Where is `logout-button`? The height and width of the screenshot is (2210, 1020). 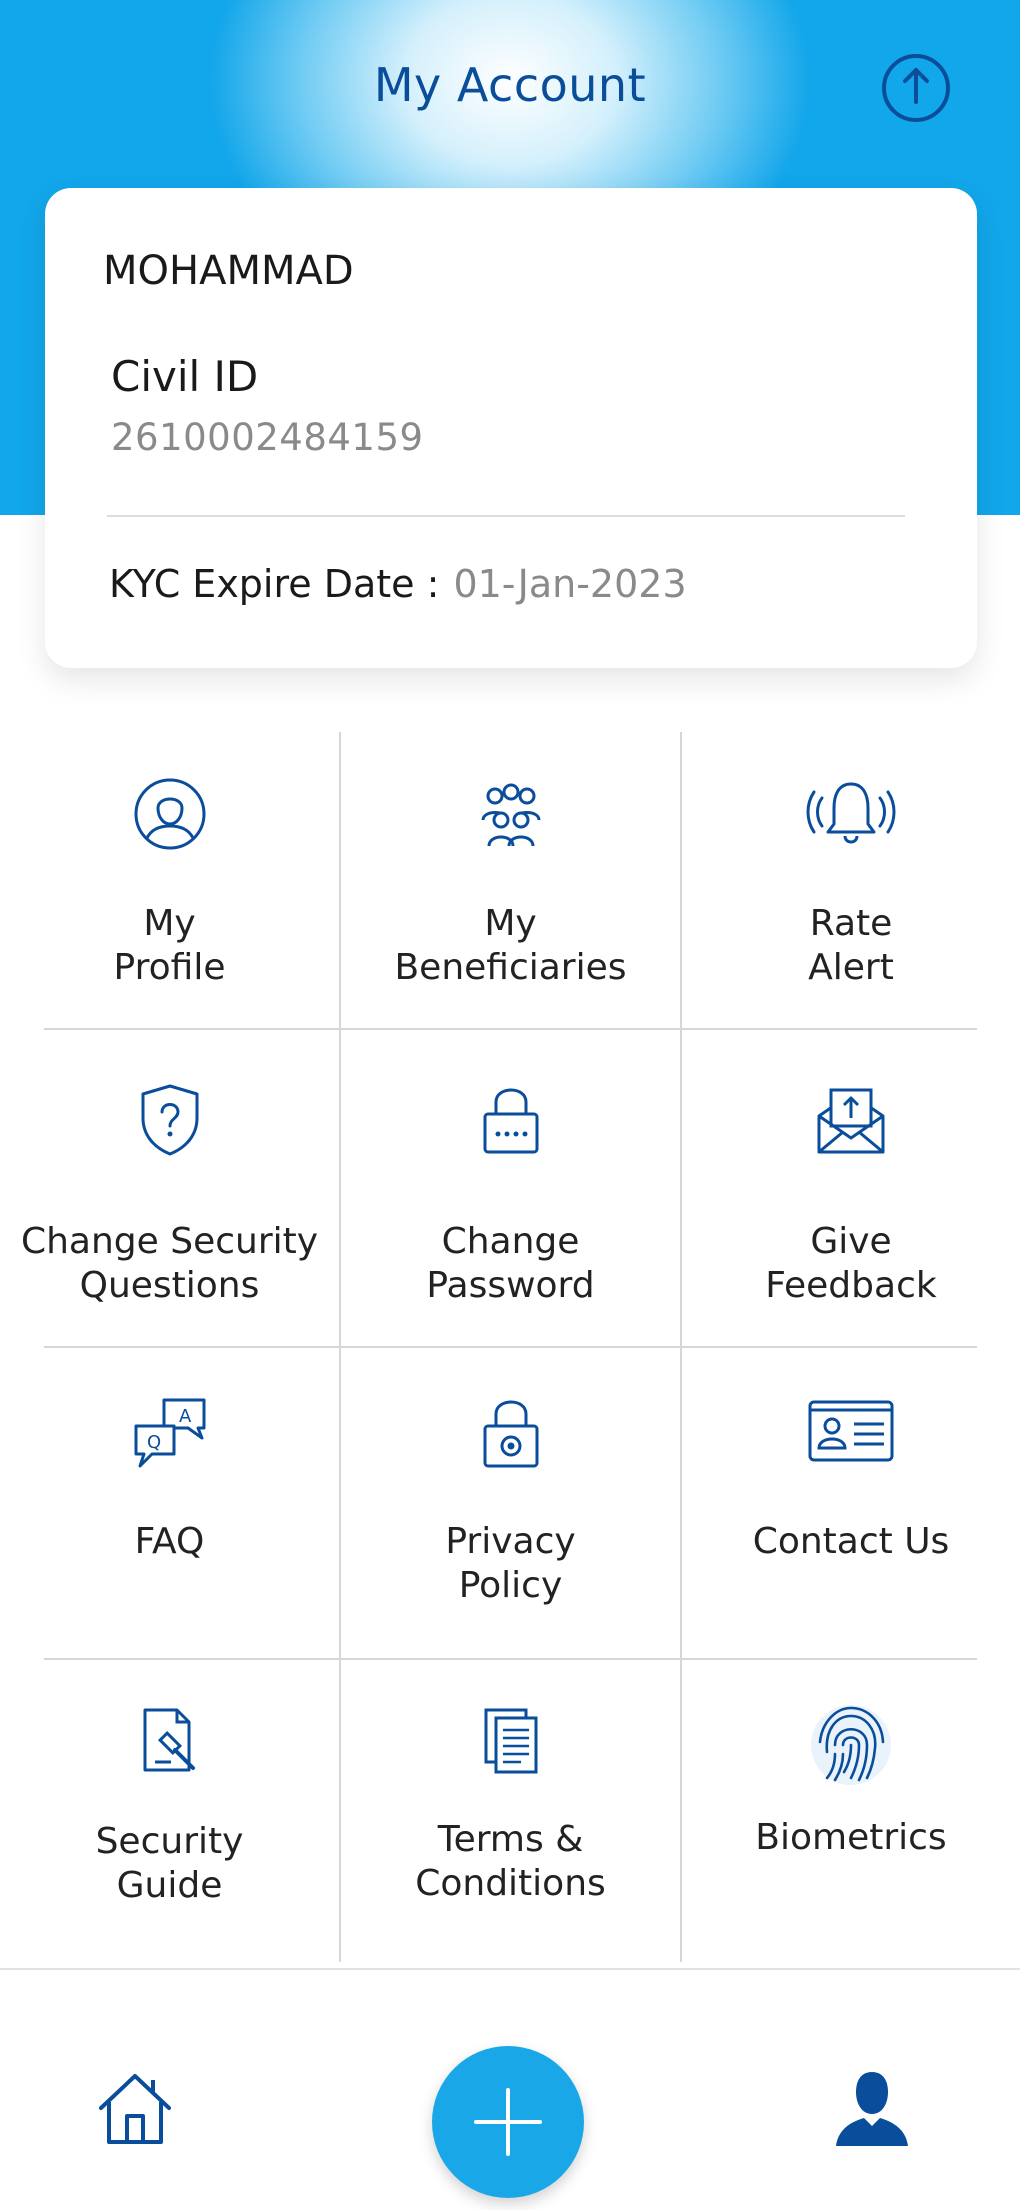
logout-button is located at coordinates (916, 88).